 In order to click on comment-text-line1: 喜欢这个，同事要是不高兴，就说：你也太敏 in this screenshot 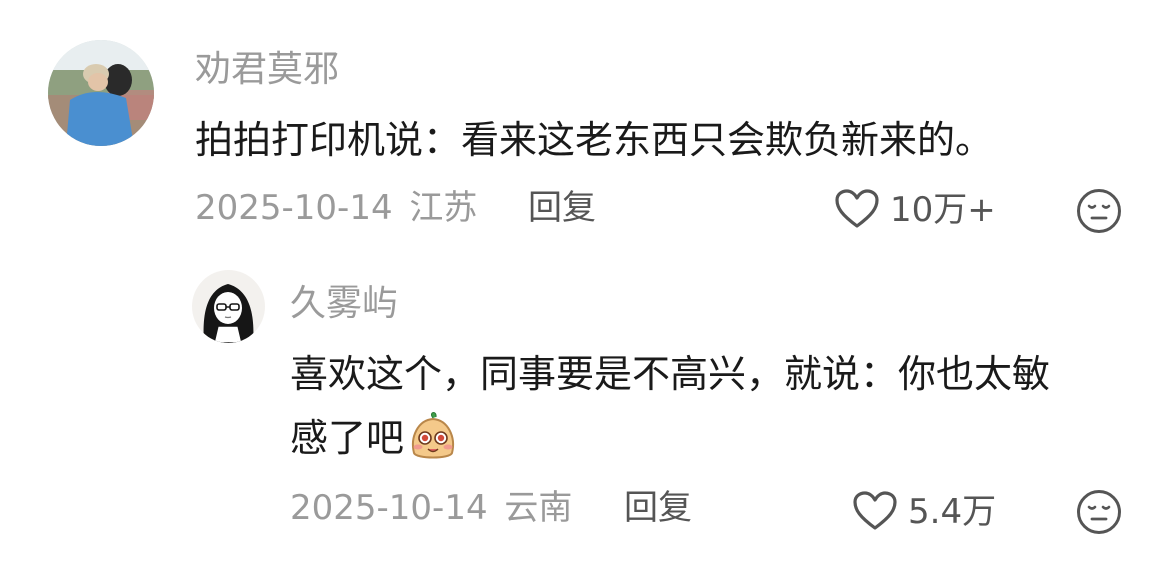, I will do `click(670, 374)`.